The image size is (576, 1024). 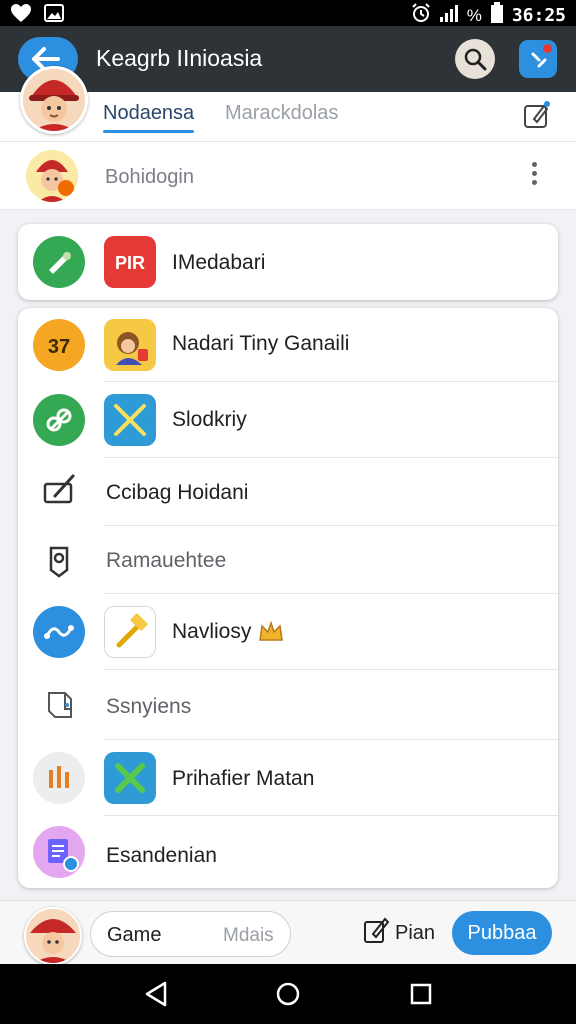 What do you see at coordinates (547, 48) in the screenshot?
I see `notification-dot` at bounding box center [547, 48].